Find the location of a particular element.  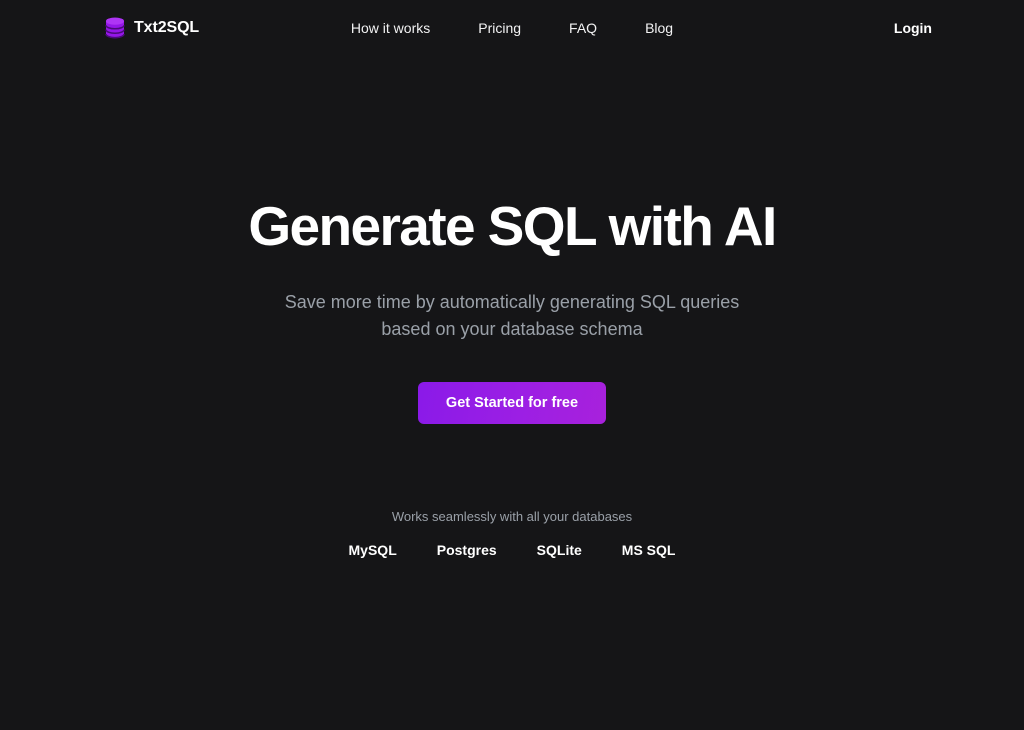

get-started-button: Get Started for free is located at coordinates (512, 402).